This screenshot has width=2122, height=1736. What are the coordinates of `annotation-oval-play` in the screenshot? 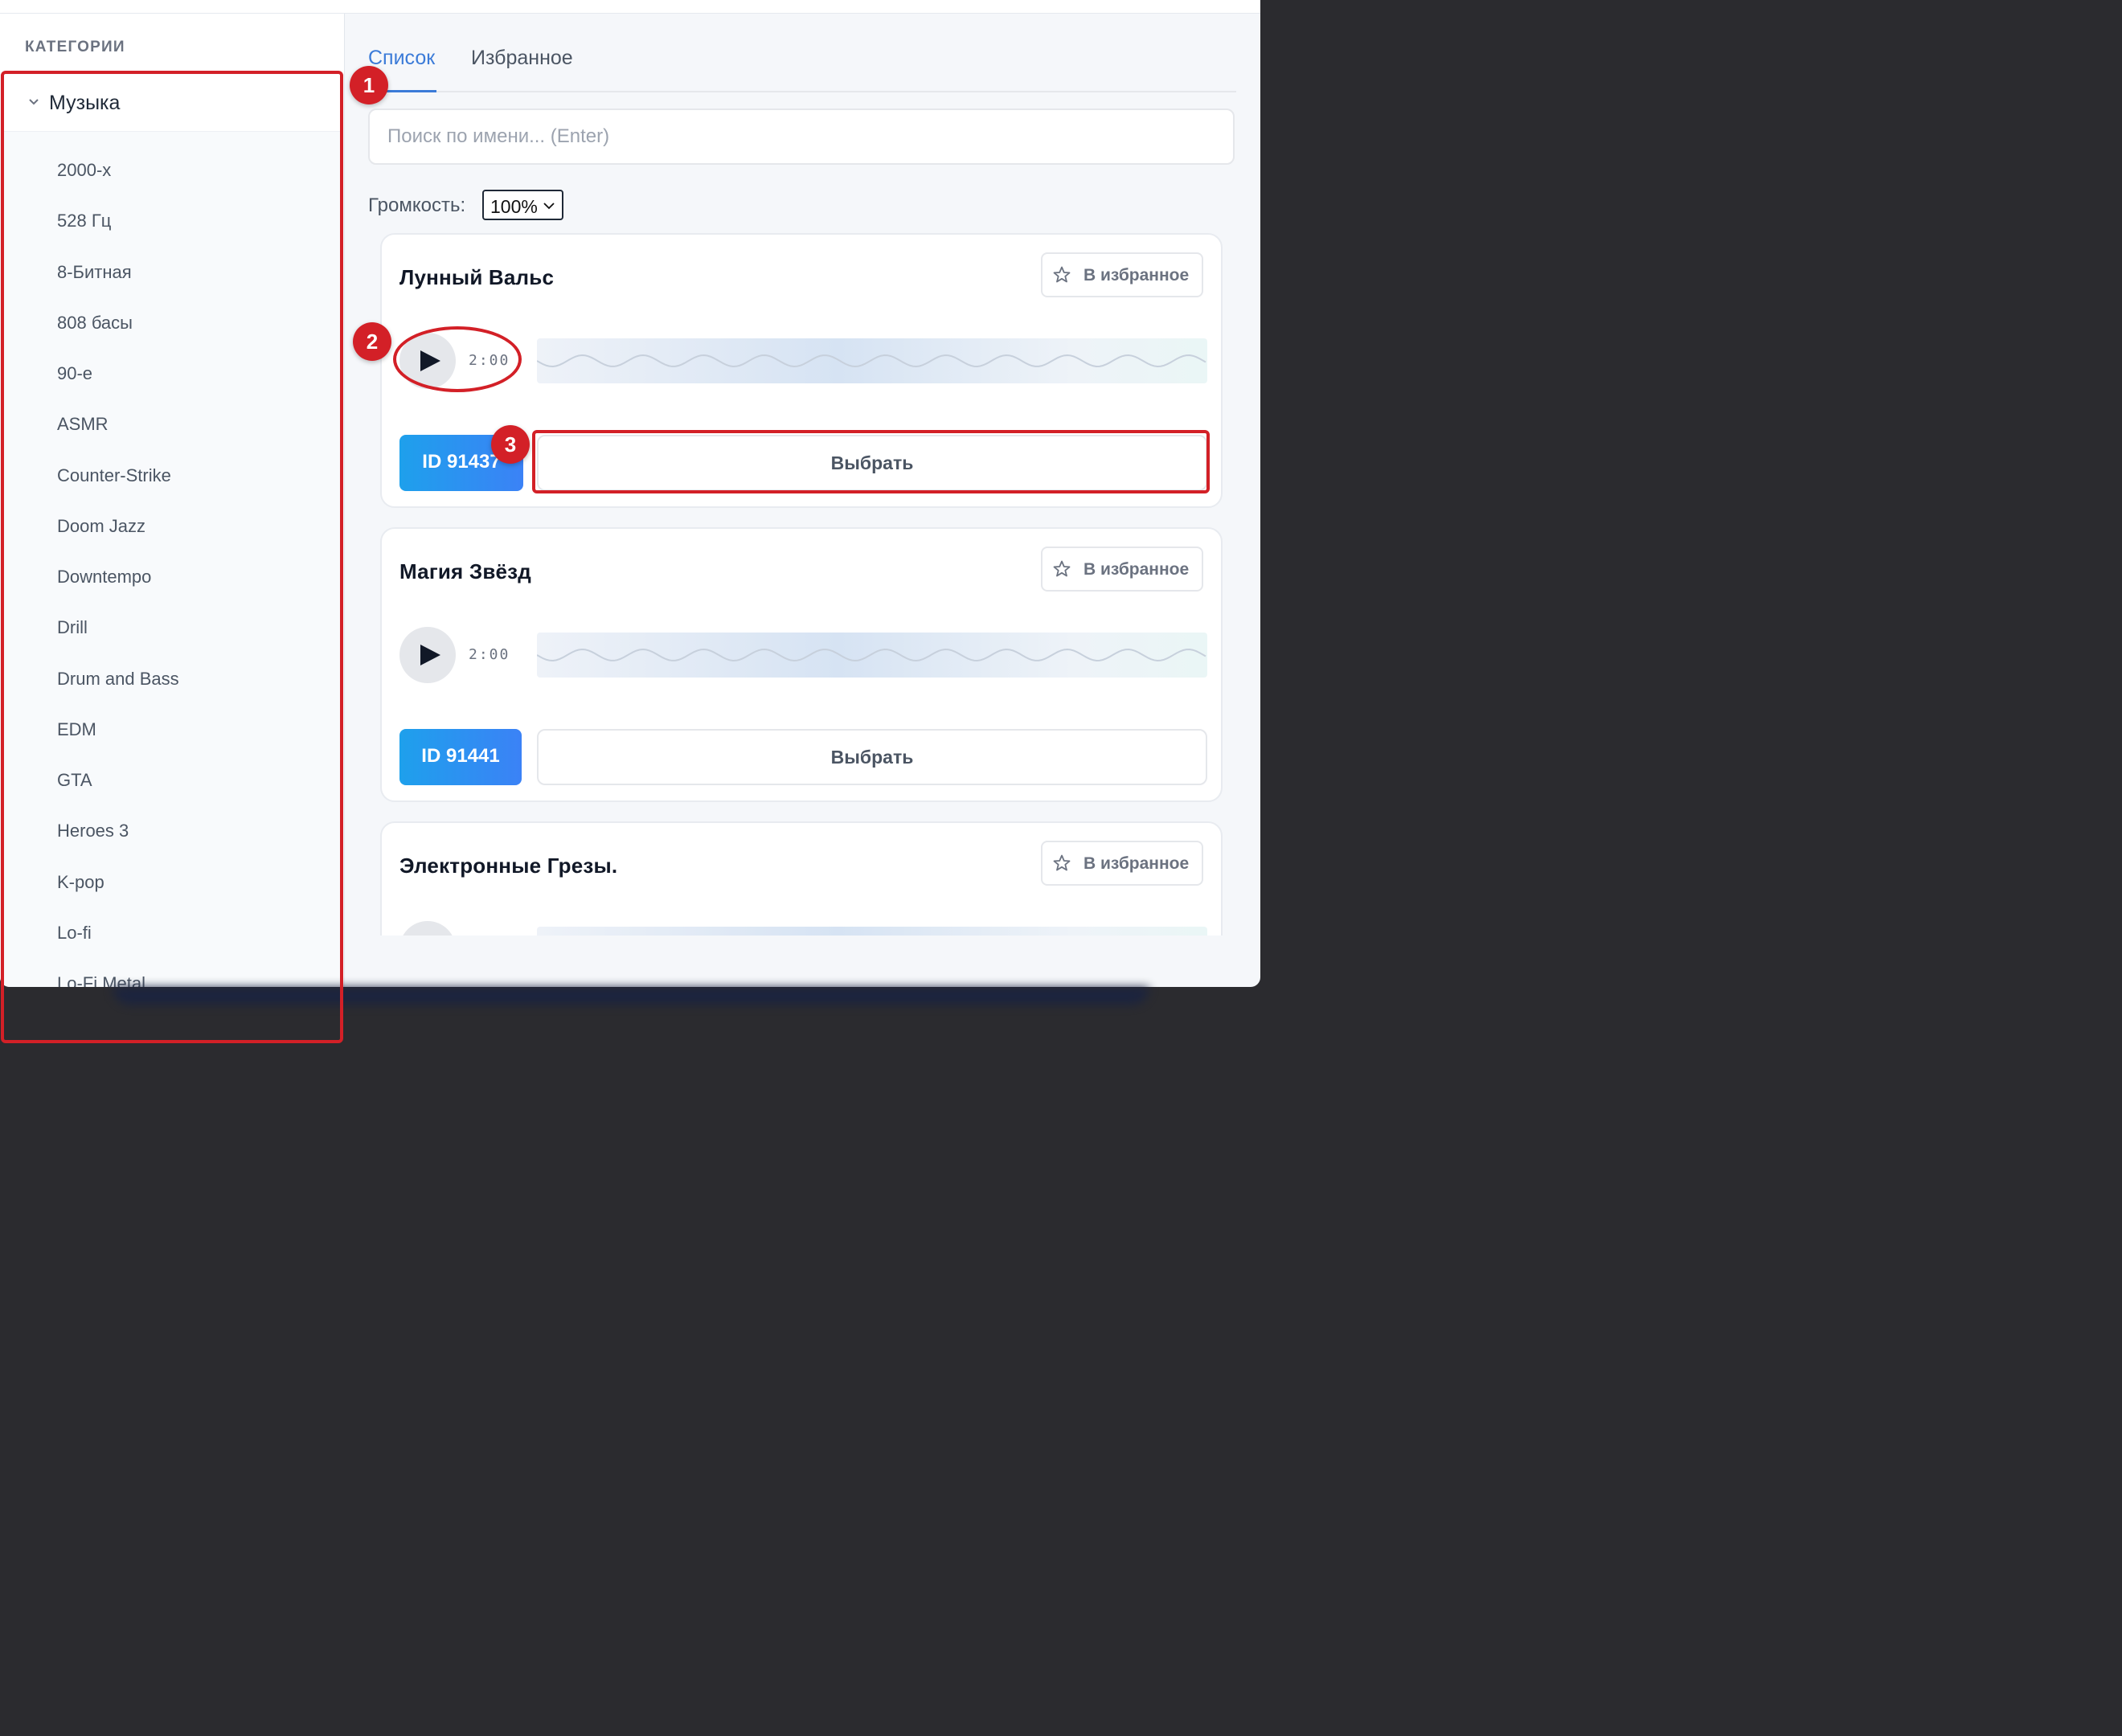 It's located at (457, 359).